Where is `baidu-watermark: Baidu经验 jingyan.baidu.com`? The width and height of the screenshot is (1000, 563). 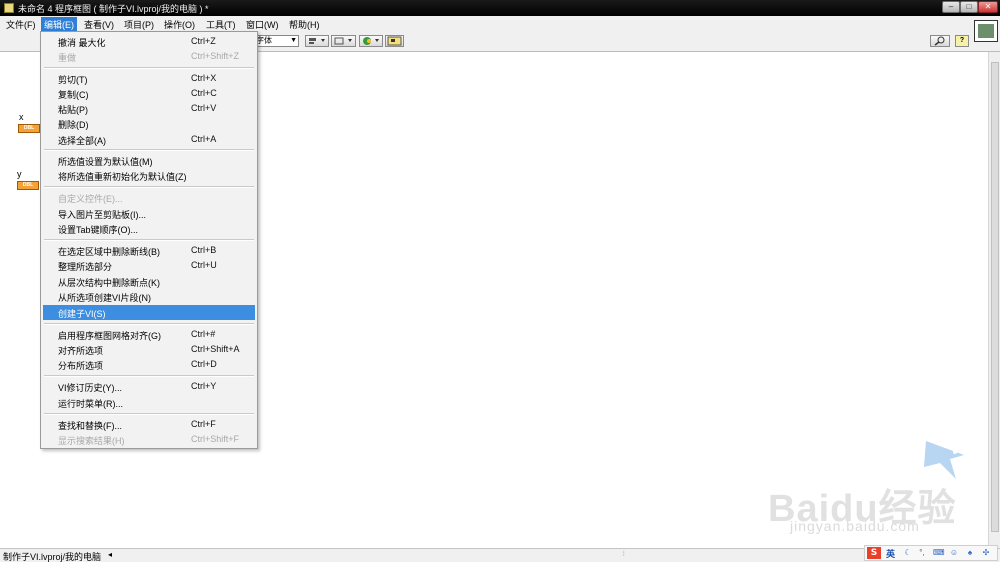
baidu-watermark: Baidu经验 jingyan.baidu.com is located at coordinates (875, 490).